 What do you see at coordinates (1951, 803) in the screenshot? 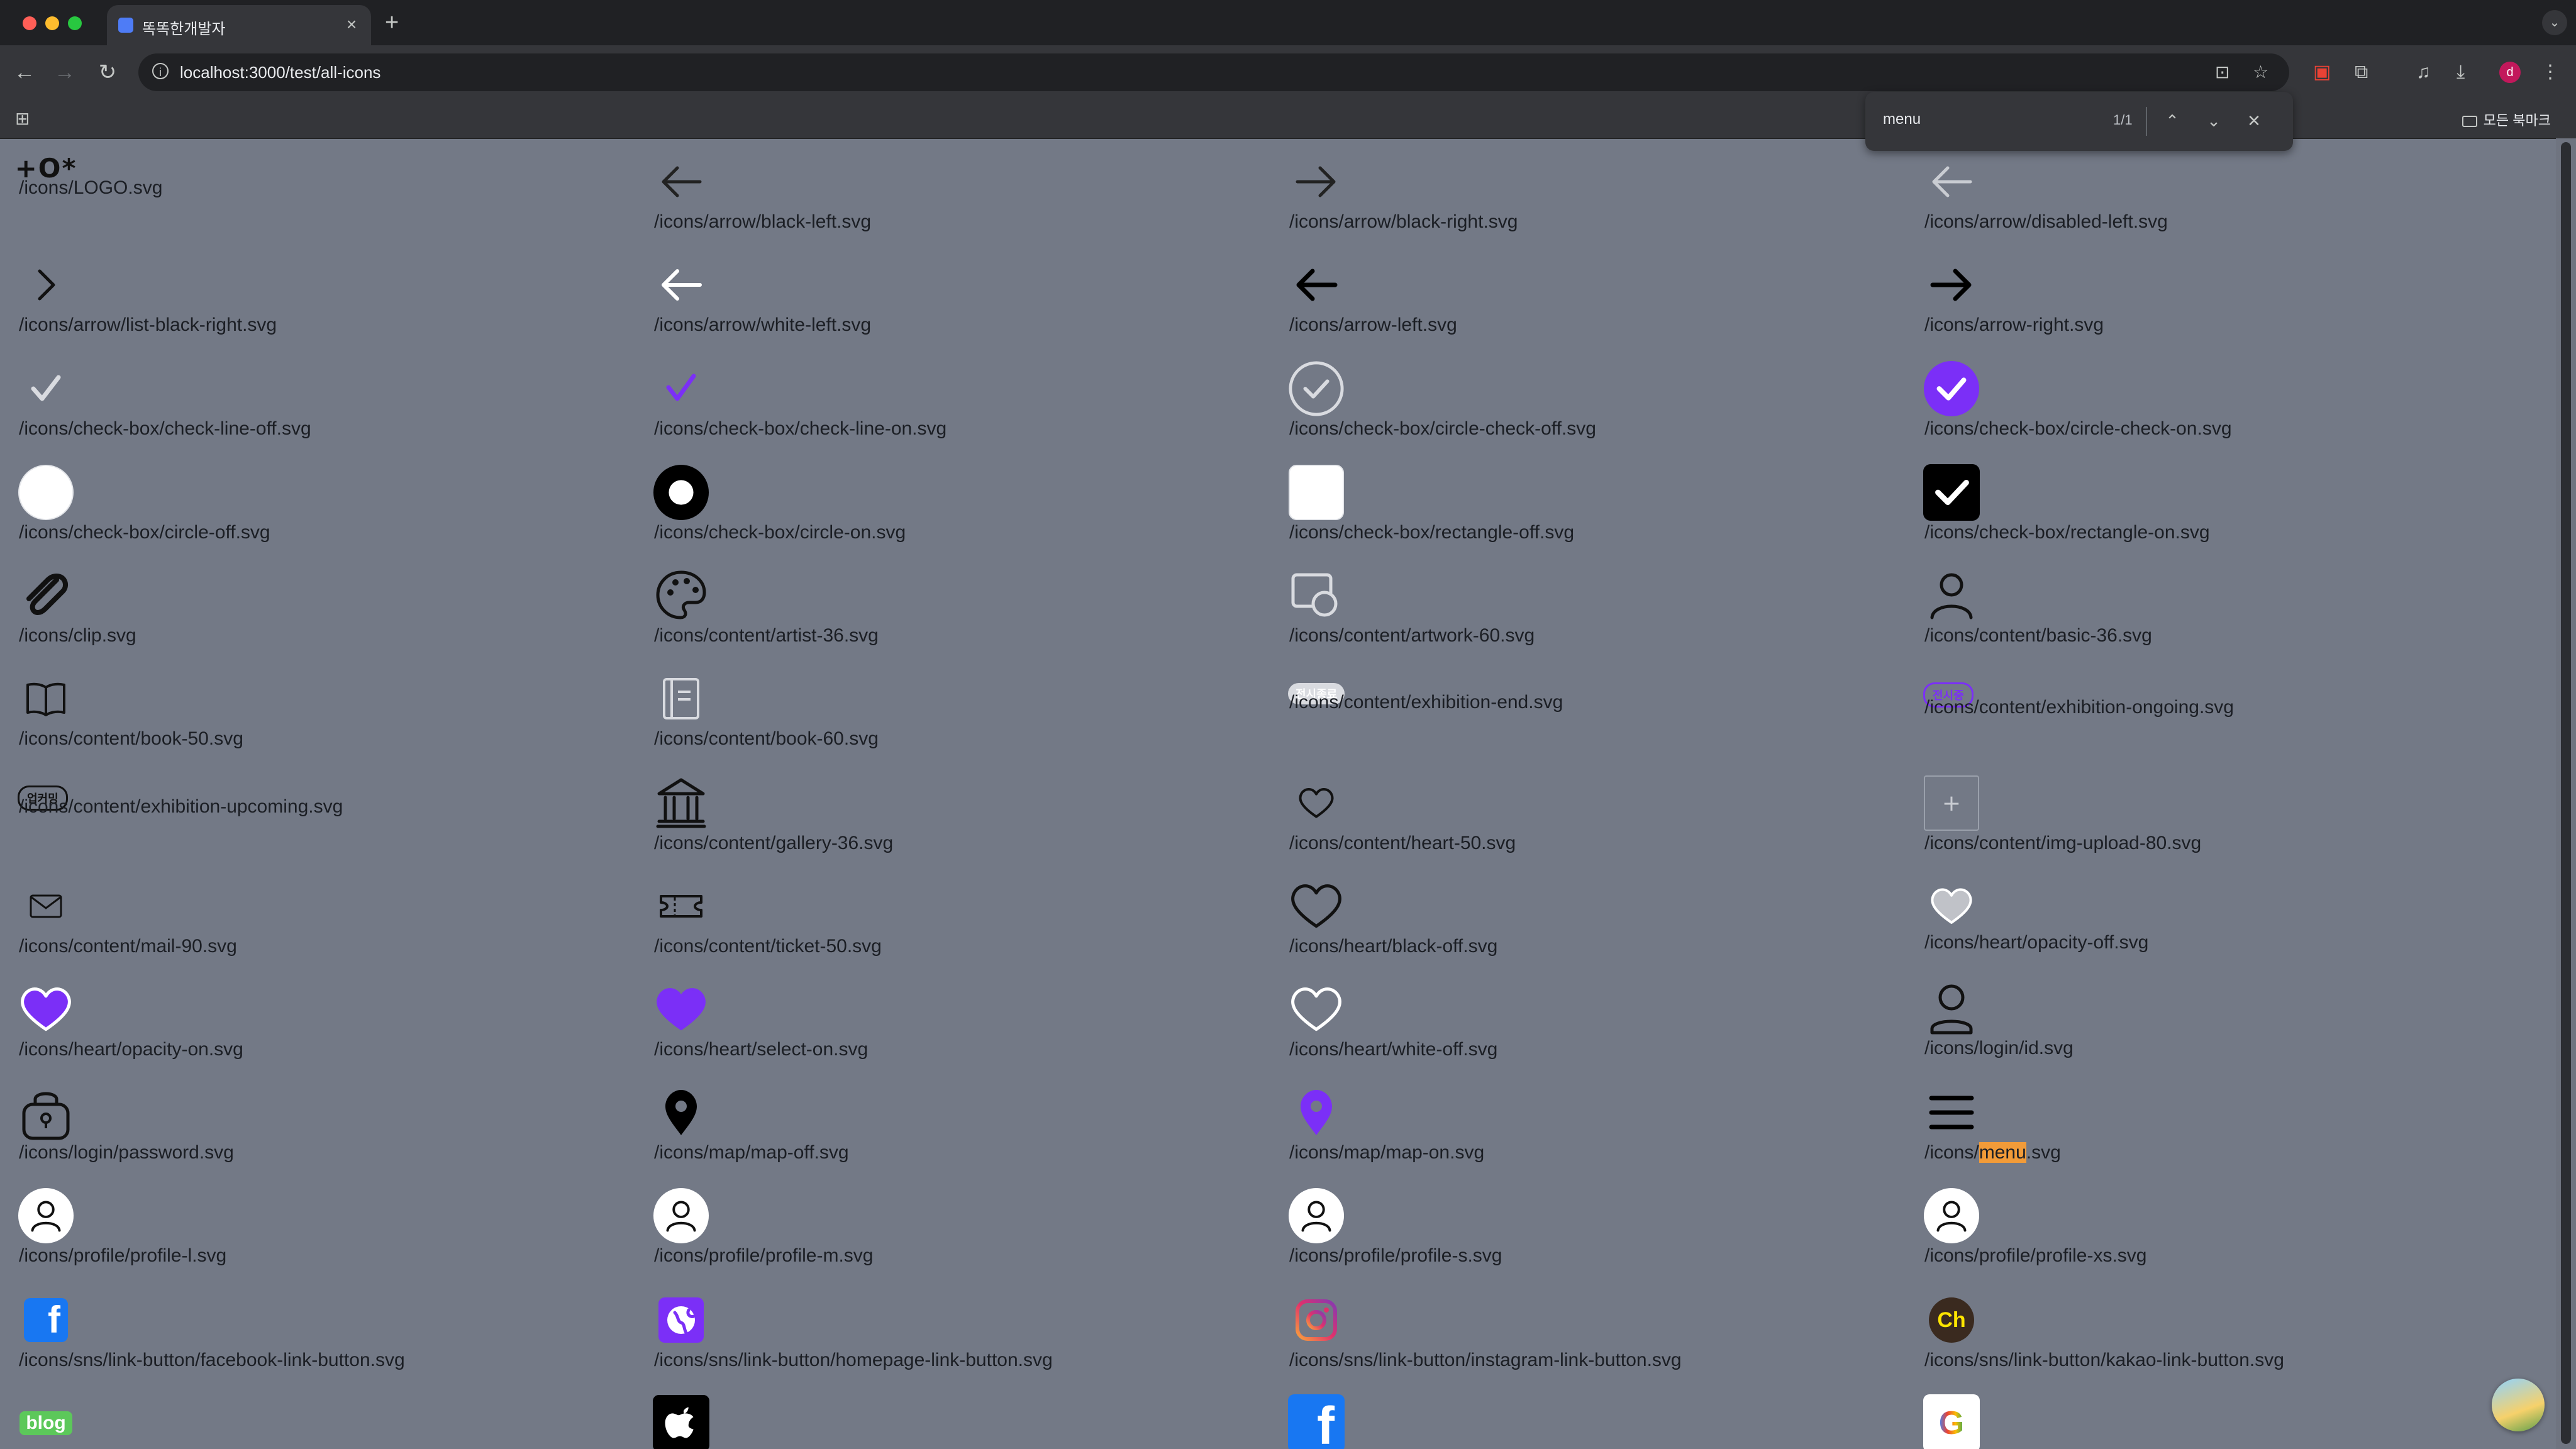
I see `img-upload-icon: +` at bounding box center [1951, 803].